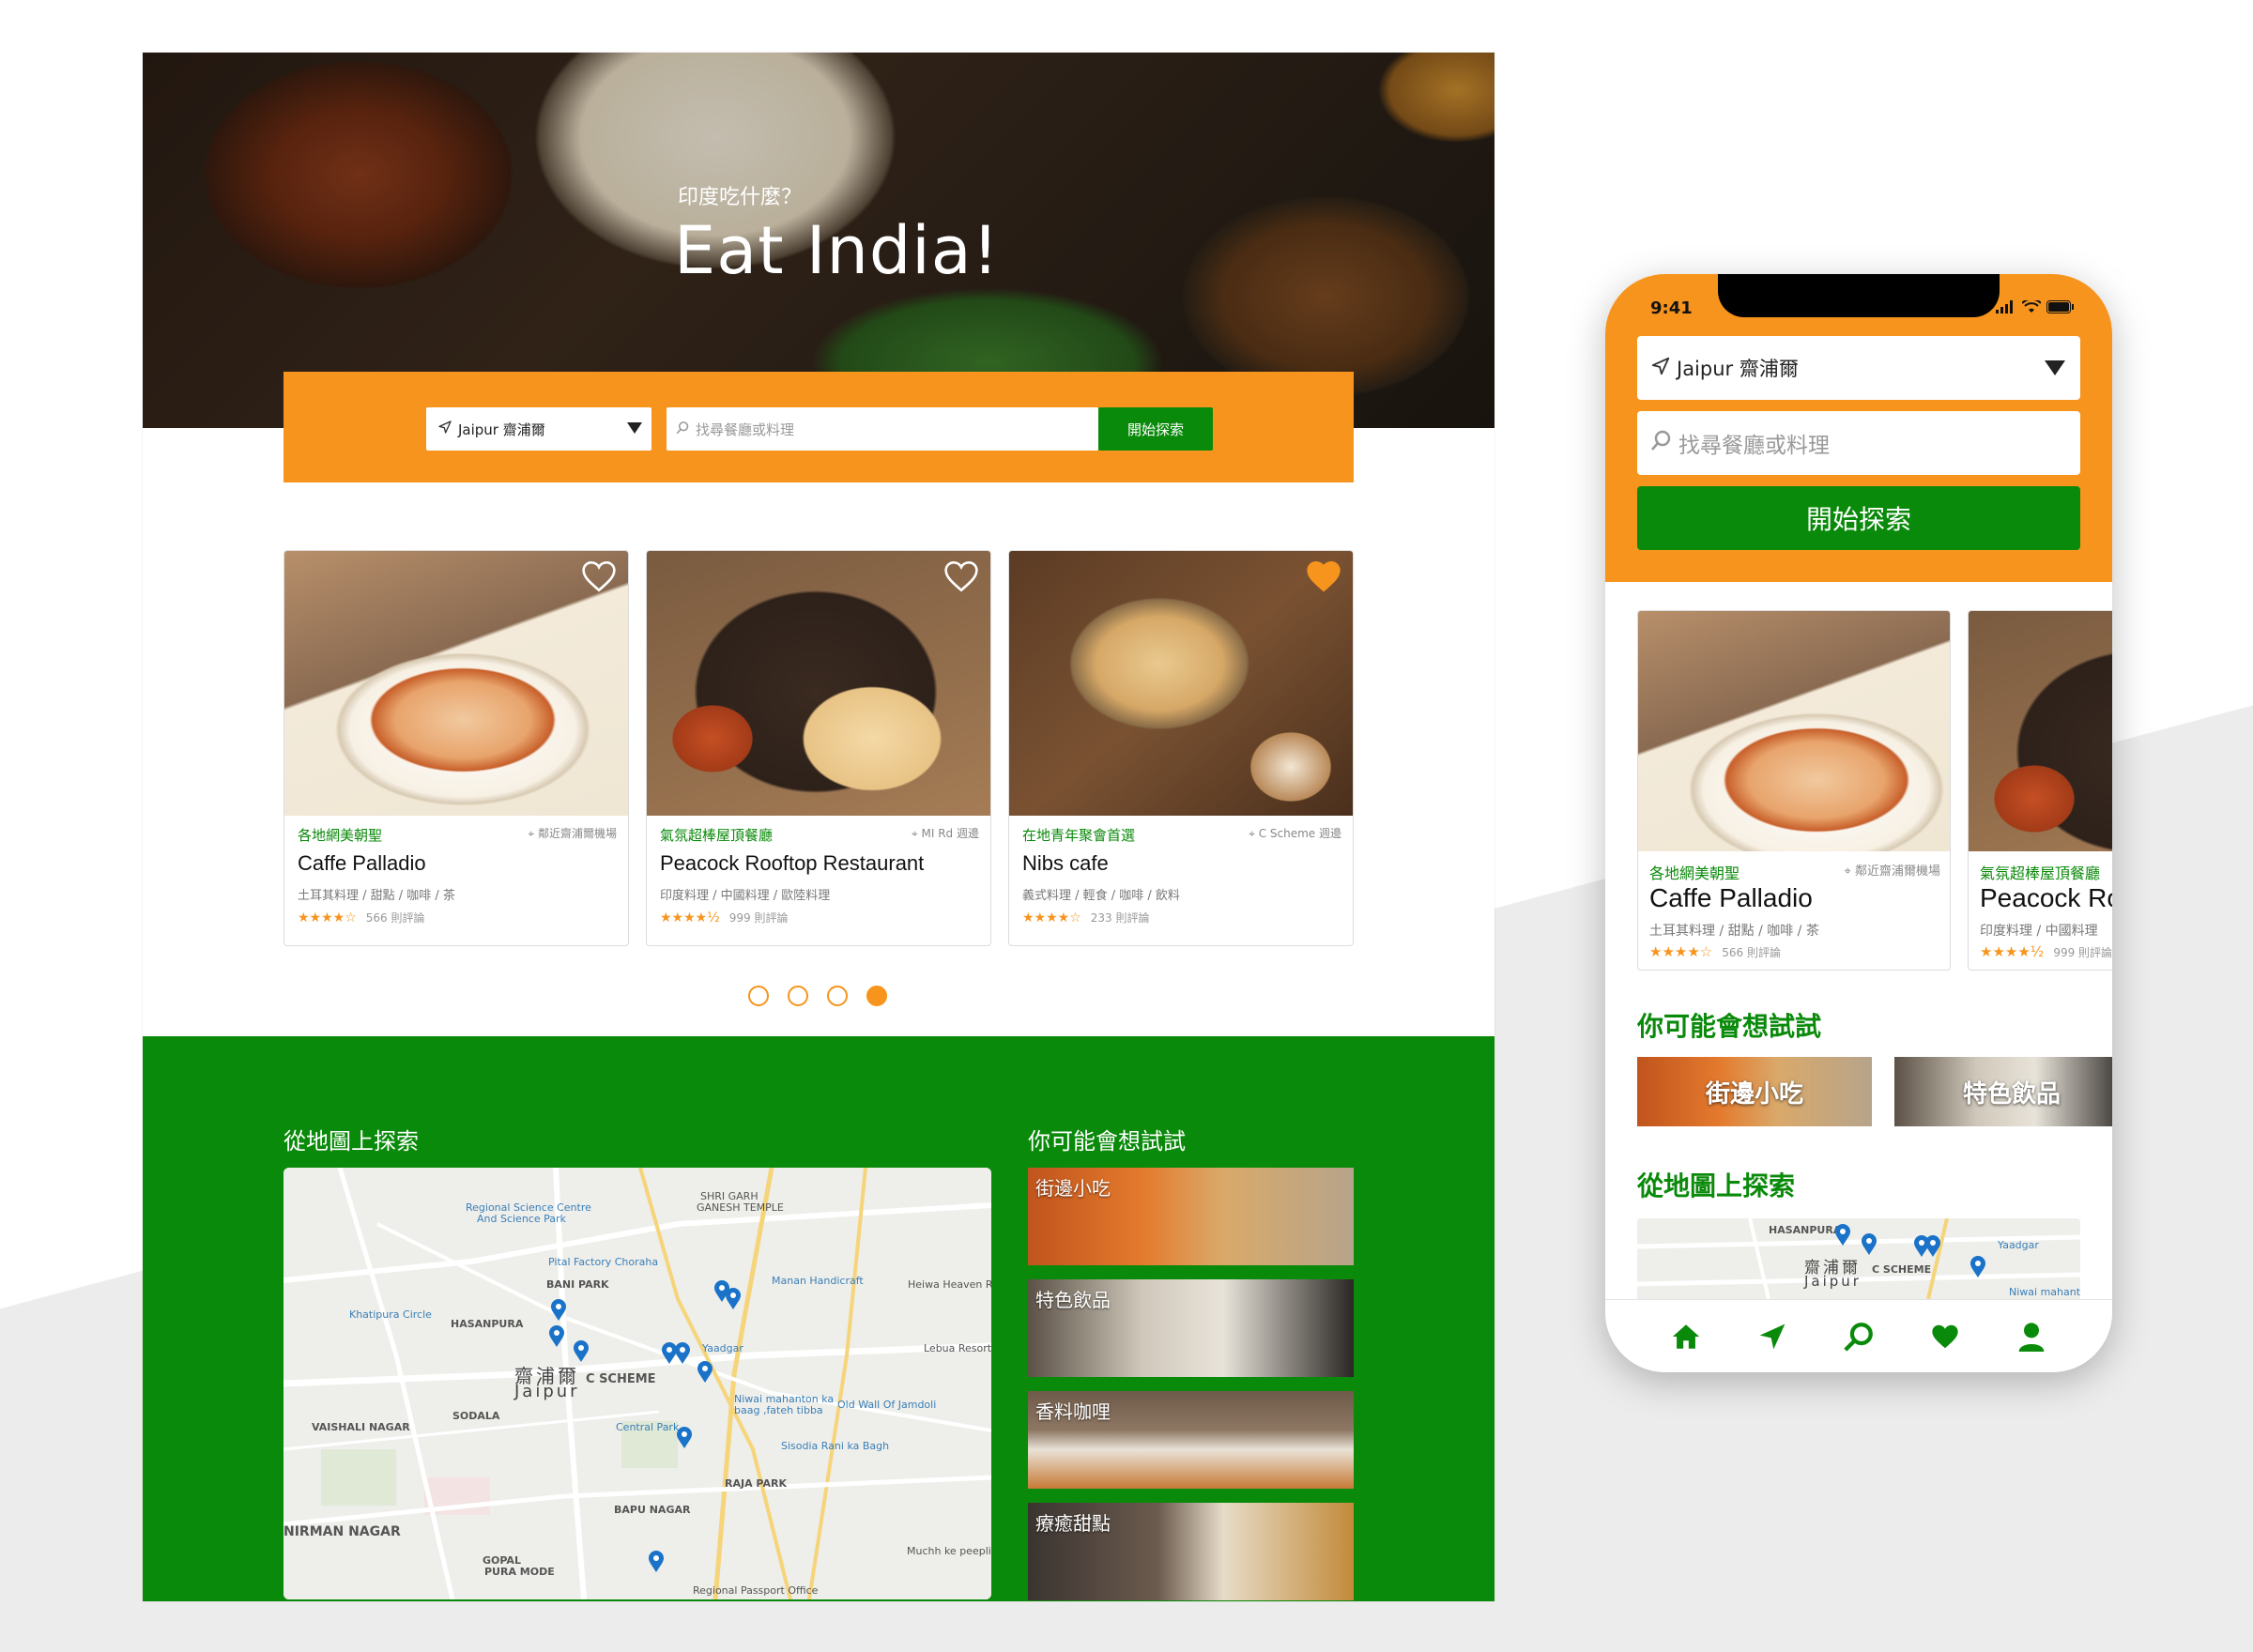 The height and width of the screenshot is (1652, 2253). Describe the element at coordinates (1323, 576) in the screenshot. I see `heart-filled-icon` at that location.